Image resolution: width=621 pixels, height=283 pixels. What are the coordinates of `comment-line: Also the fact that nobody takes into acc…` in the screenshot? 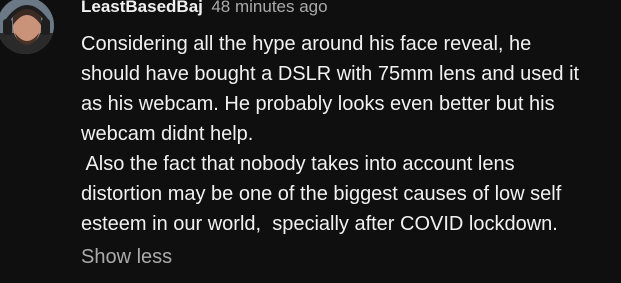 It's located at (298, 164).